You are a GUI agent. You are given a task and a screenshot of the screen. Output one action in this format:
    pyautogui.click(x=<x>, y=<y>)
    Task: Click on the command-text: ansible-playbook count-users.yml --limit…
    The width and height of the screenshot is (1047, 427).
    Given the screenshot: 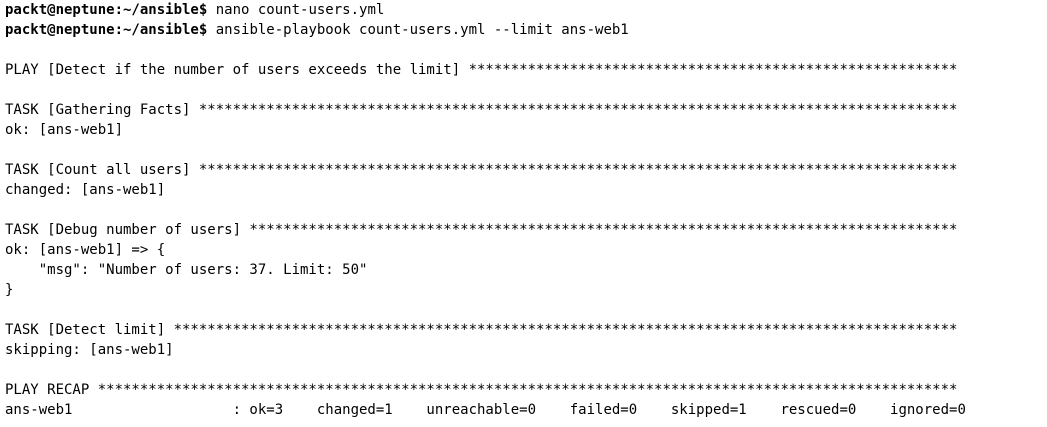 What is the action you would take?
    pyautogui.click(x=418, y=30)
    